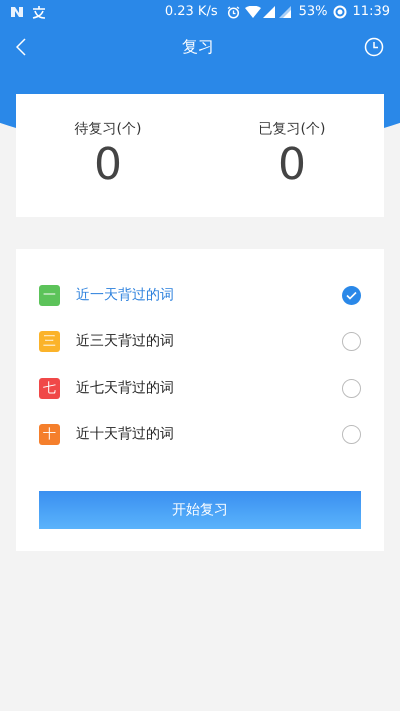 The height and width of the screenshot is (711, 400). What do you see at coordinates (252, 12) in the screenshot?
I see `wifi-icon` at bounding box center [252, 12].